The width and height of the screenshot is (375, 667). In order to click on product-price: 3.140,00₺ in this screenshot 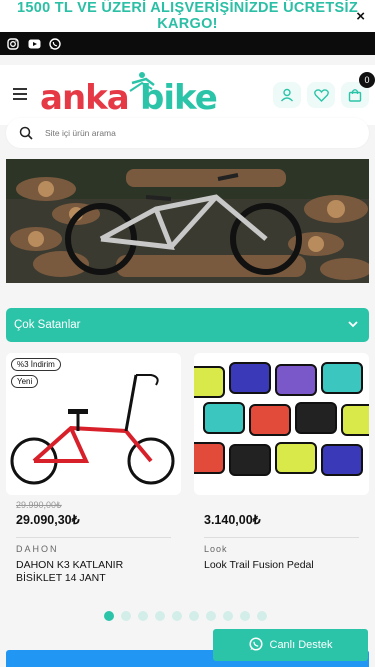, I will do `click(232, 520)`.